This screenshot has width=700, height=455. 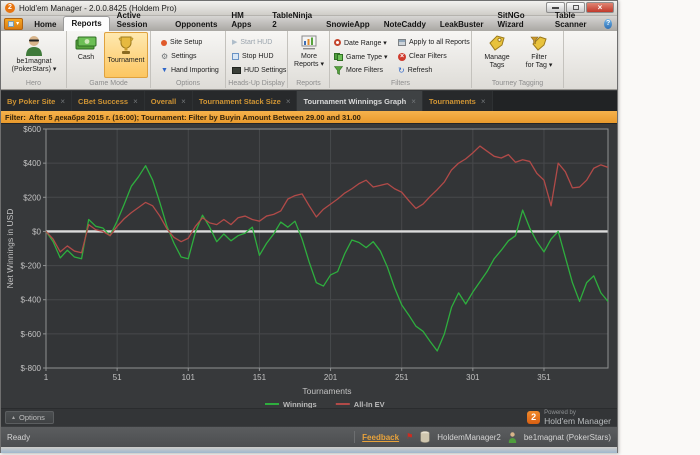 What do you see at coordinates (164, 70) in the screenshot?
I see `import-arrow-icon: ▼` at bounding box center [164, 70].